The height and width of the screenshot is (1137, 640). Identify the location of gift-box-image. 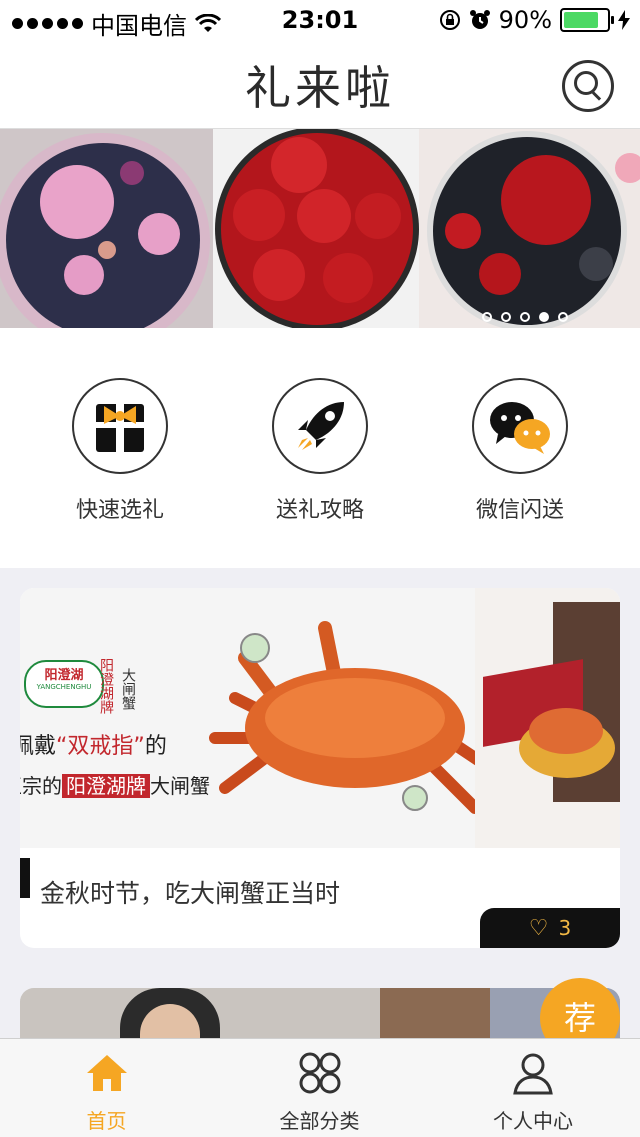
(547, 718).